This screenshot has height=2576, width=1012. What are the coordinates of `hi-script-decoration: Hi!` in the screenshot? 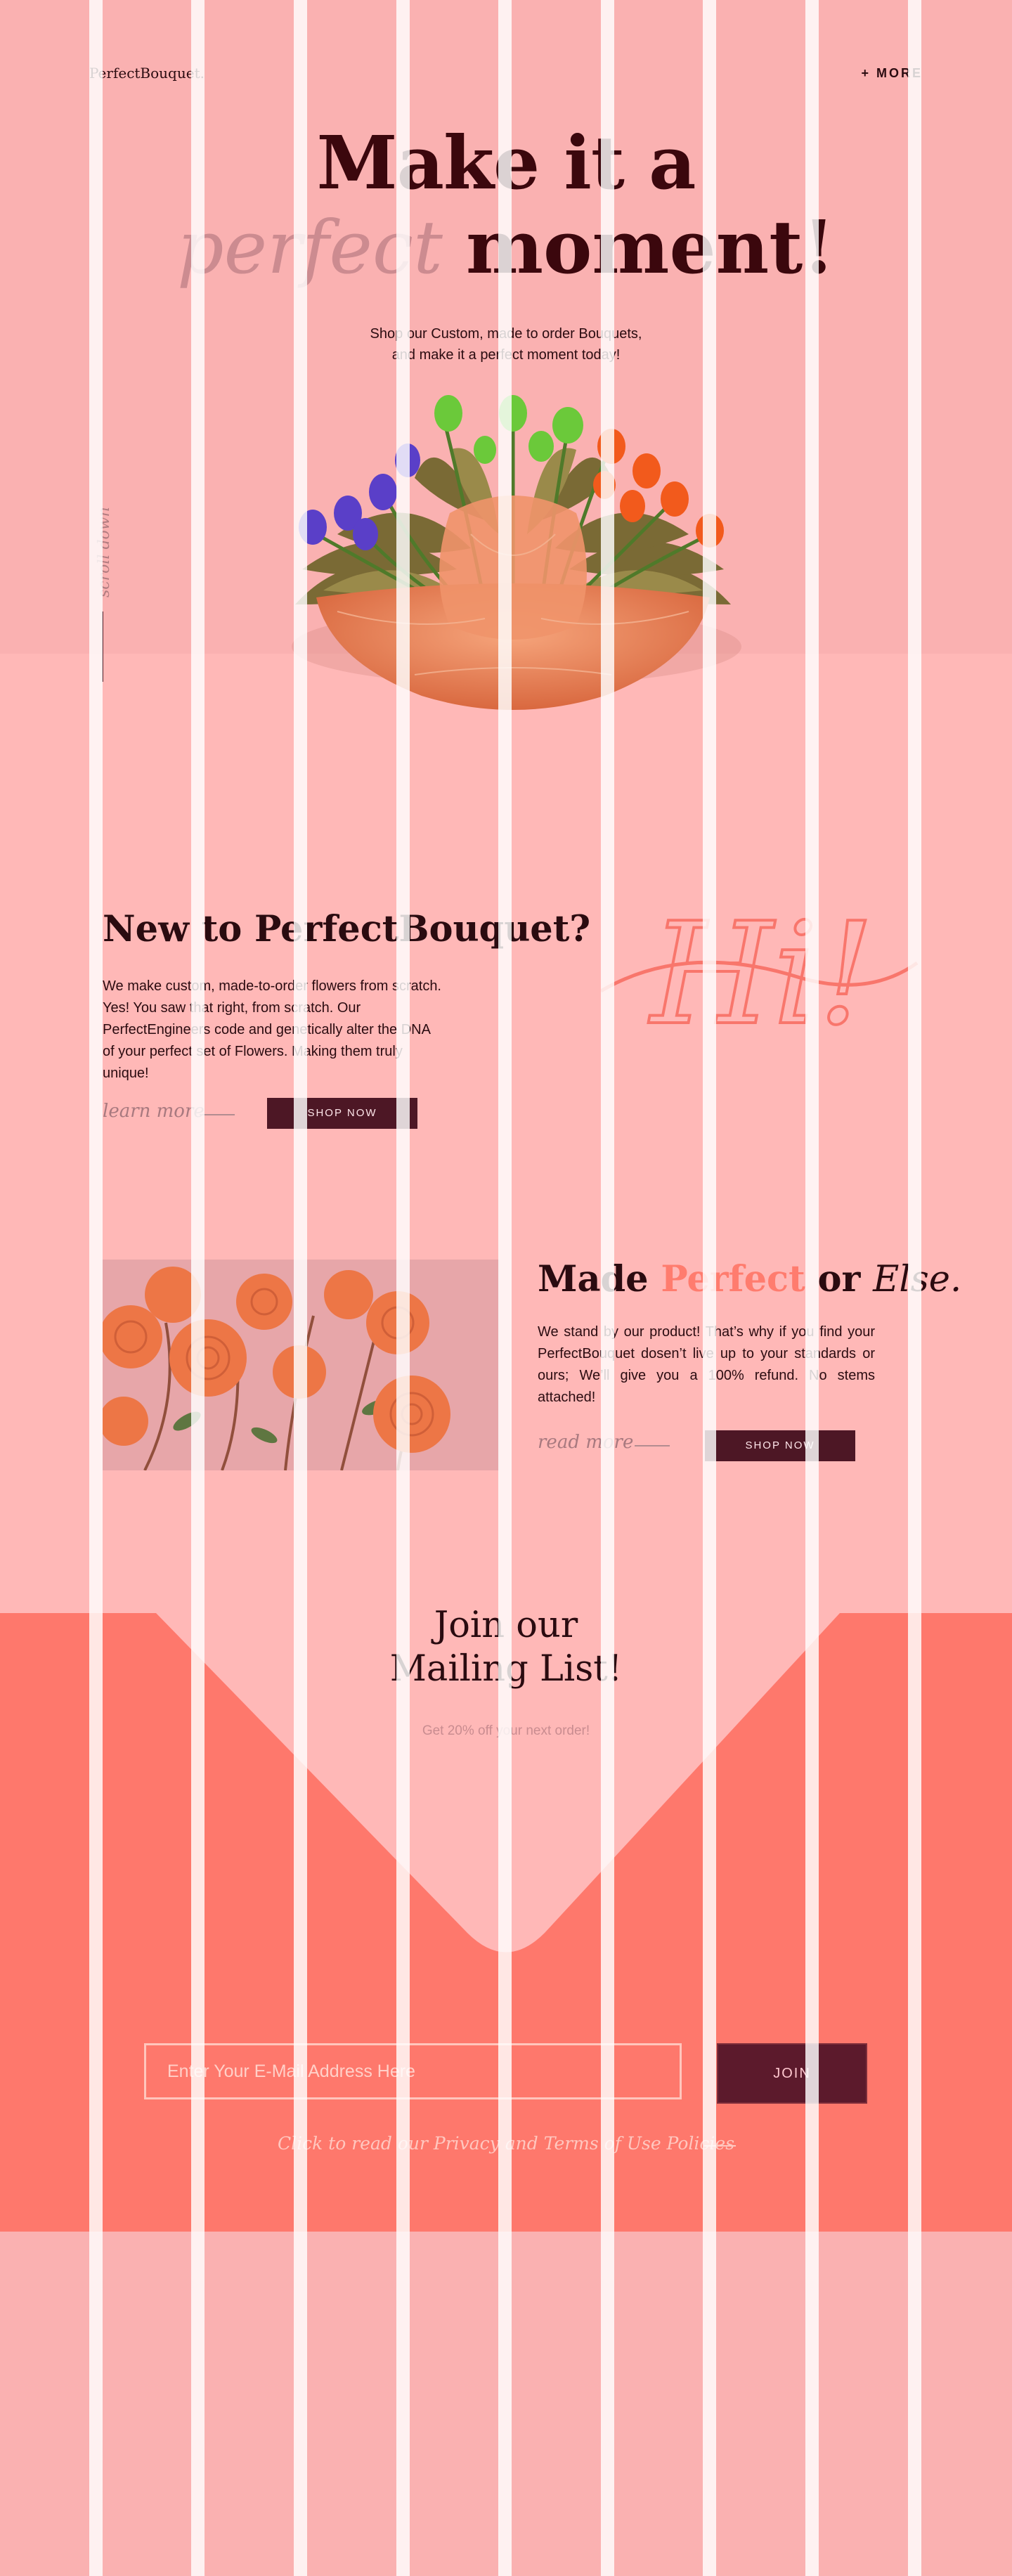 It's located at (760, 979).